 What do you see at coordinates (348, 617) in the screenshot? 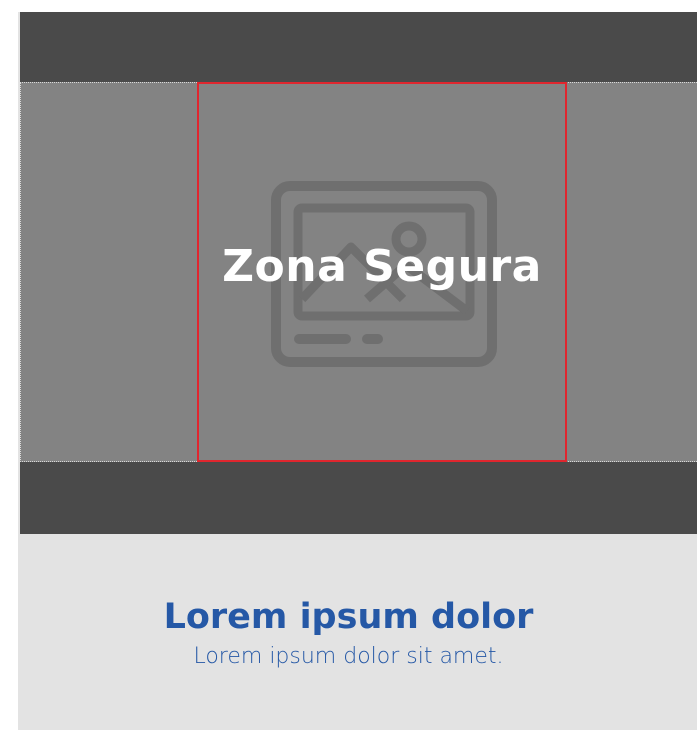
I see `card-title: Lorem ipsum dolor` at bounding box center [348, 617].